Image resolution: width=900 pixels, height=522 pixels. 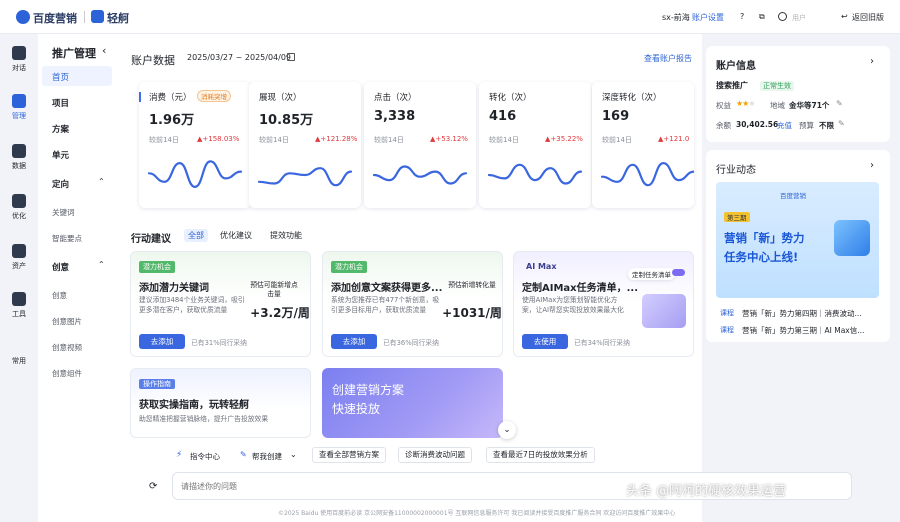 What do you see at coordinates (19, 59) in the screenshot?
I see `rail-chat: 对话` at bounding box center [19, 59].